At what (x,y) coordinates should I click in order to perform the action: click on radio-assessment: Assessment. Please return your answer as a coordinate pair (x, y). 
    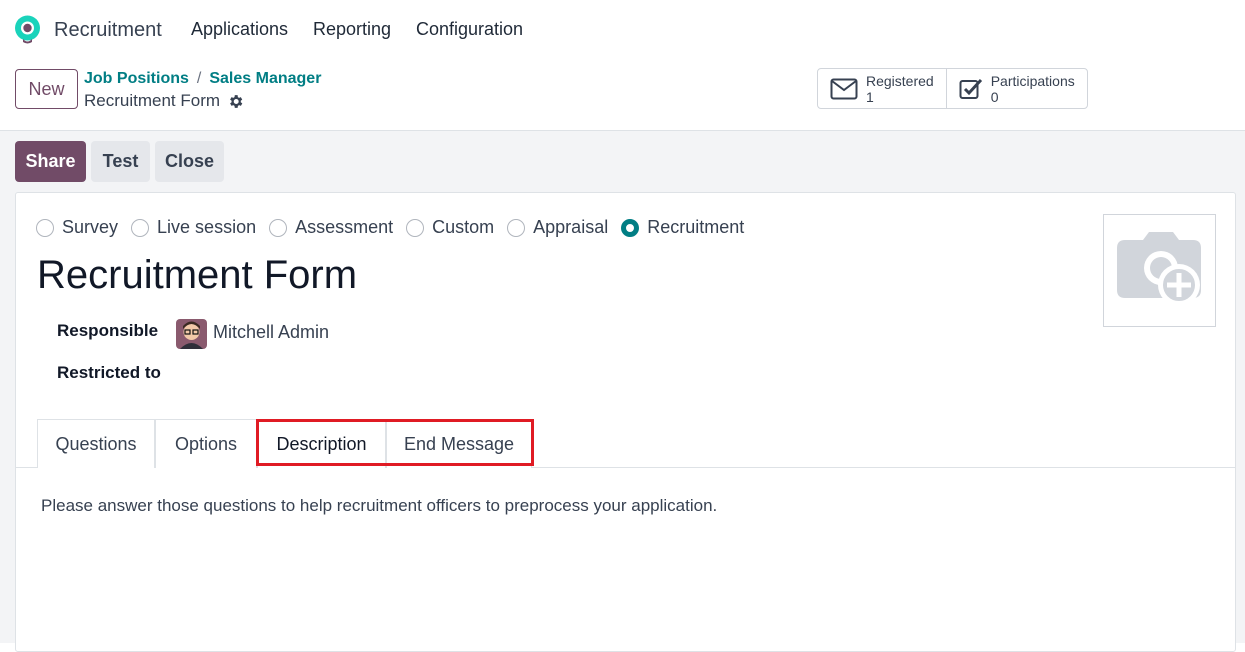
    Looking at the image, I should click on (331, 227).